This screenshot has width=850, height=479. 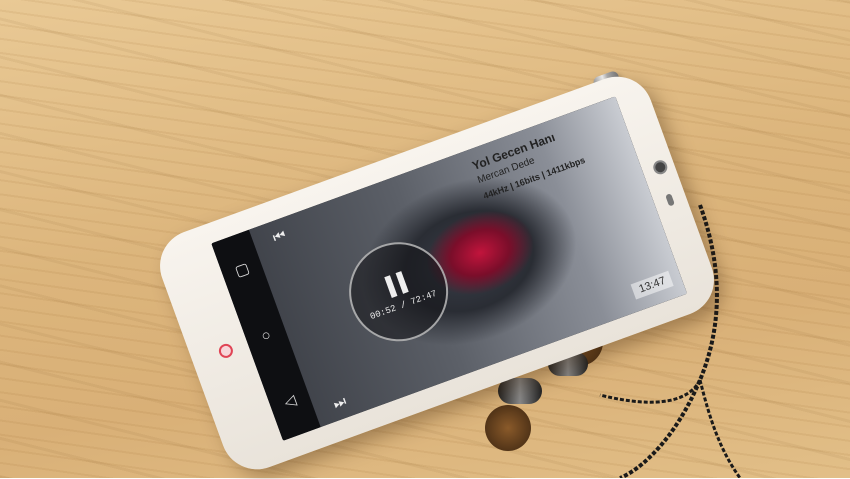 What do you see at coordinates (225, 350) in the screenshot?
I see `home-indicator-icon` at bounding box center [225, 350].